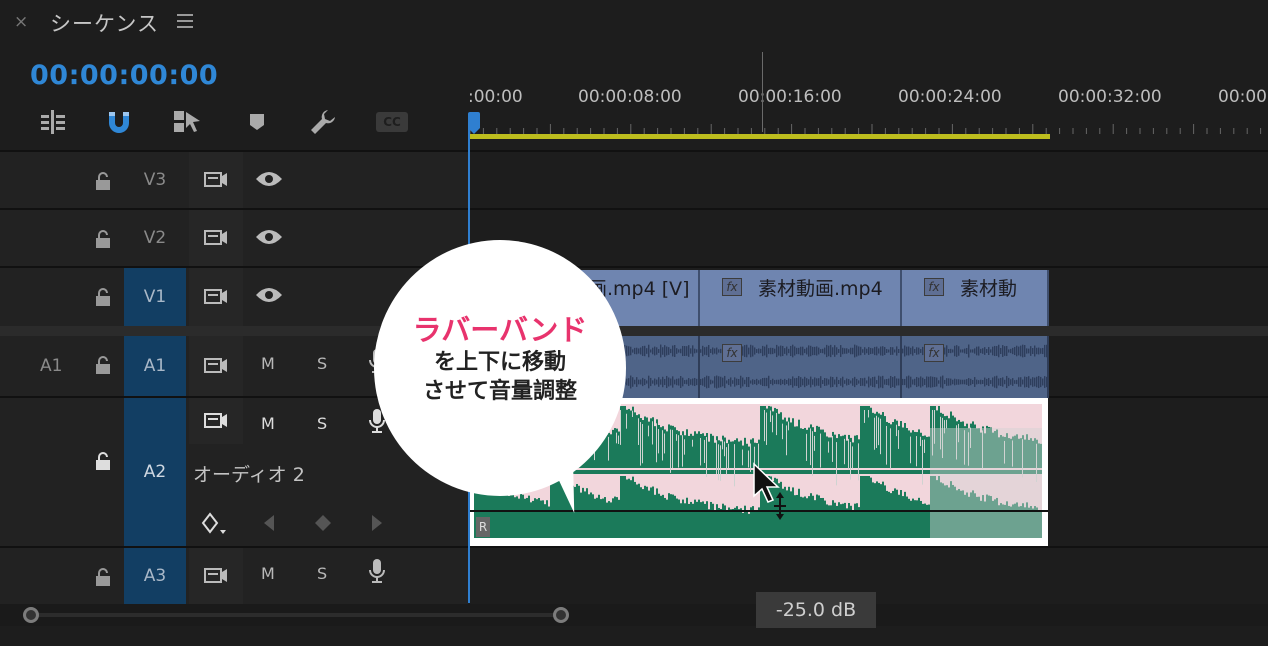  I want to click on scroll-handle-right, so click(561, 615).